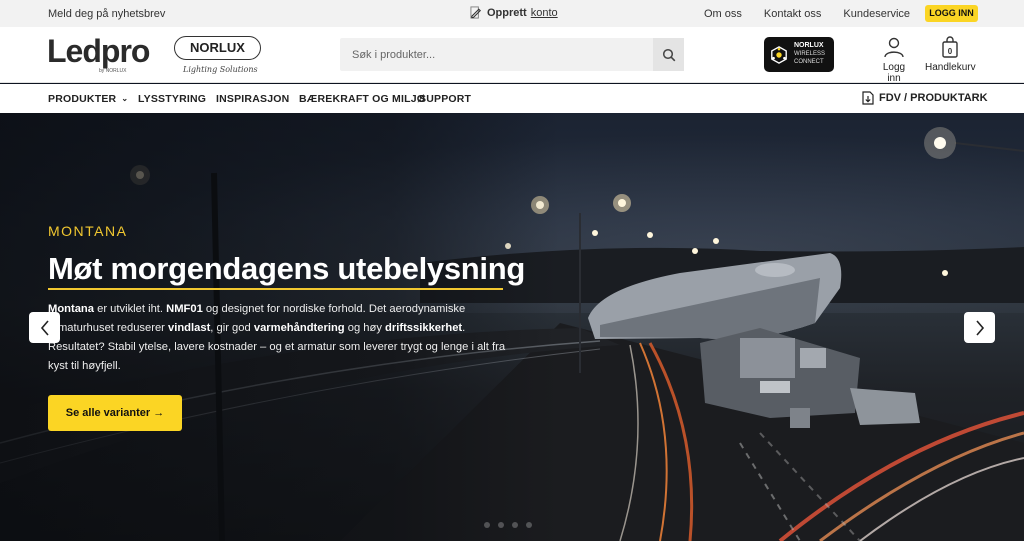 The height and width of the screenshot is (541, 1024). What do you see at coordinates (189, 328) in the screenshot?
I see `hero-body-bold-vindlast: vindlast` at bounding box center [189, 328].